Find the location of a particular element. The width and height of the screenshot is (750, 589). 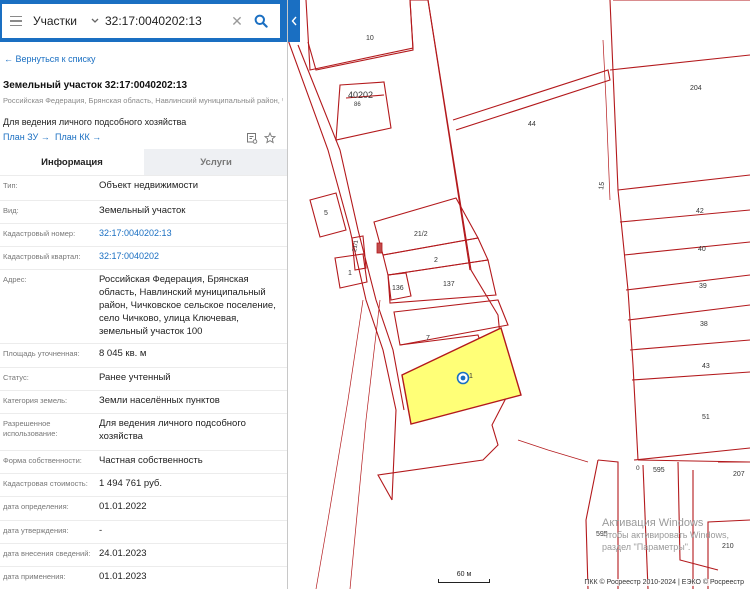

field-value: Частная собственность is located at coordinates (151, 460).